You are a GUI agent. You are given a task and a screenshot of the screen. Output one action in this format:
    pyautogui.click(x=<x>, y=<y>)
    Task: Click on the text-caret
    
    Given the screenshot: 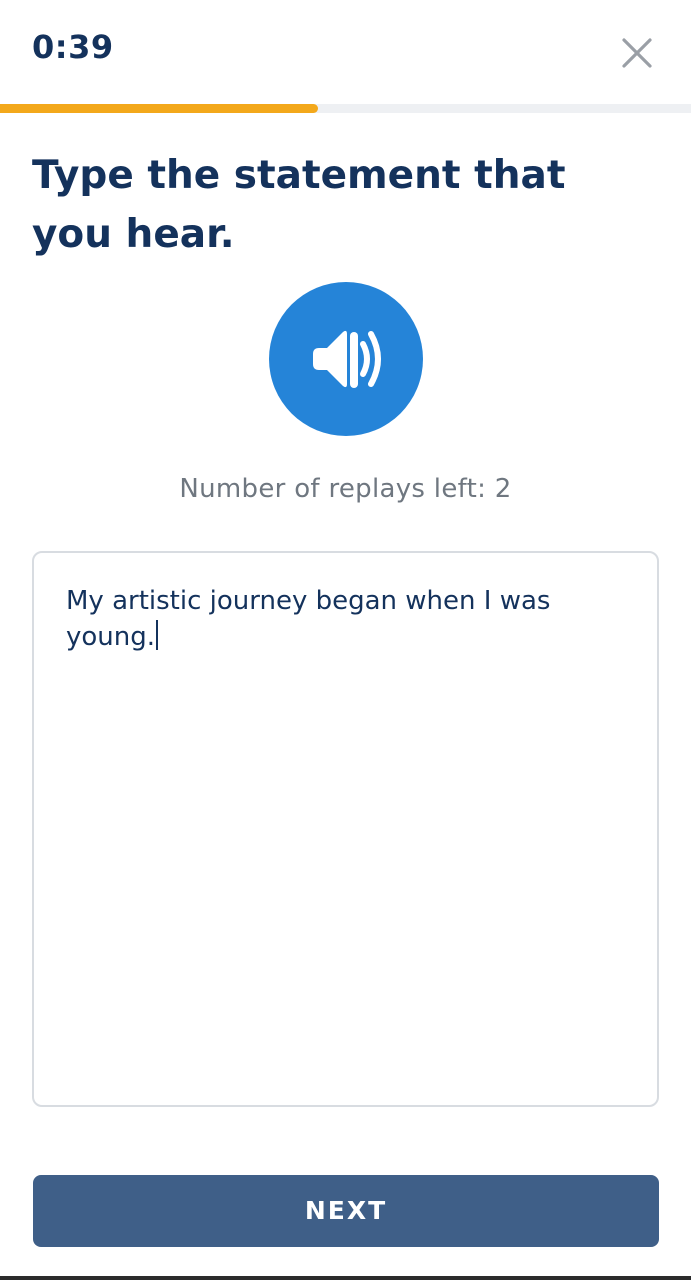 What is the action you would take?
    pyautogui.click(x=157, y=635)
    